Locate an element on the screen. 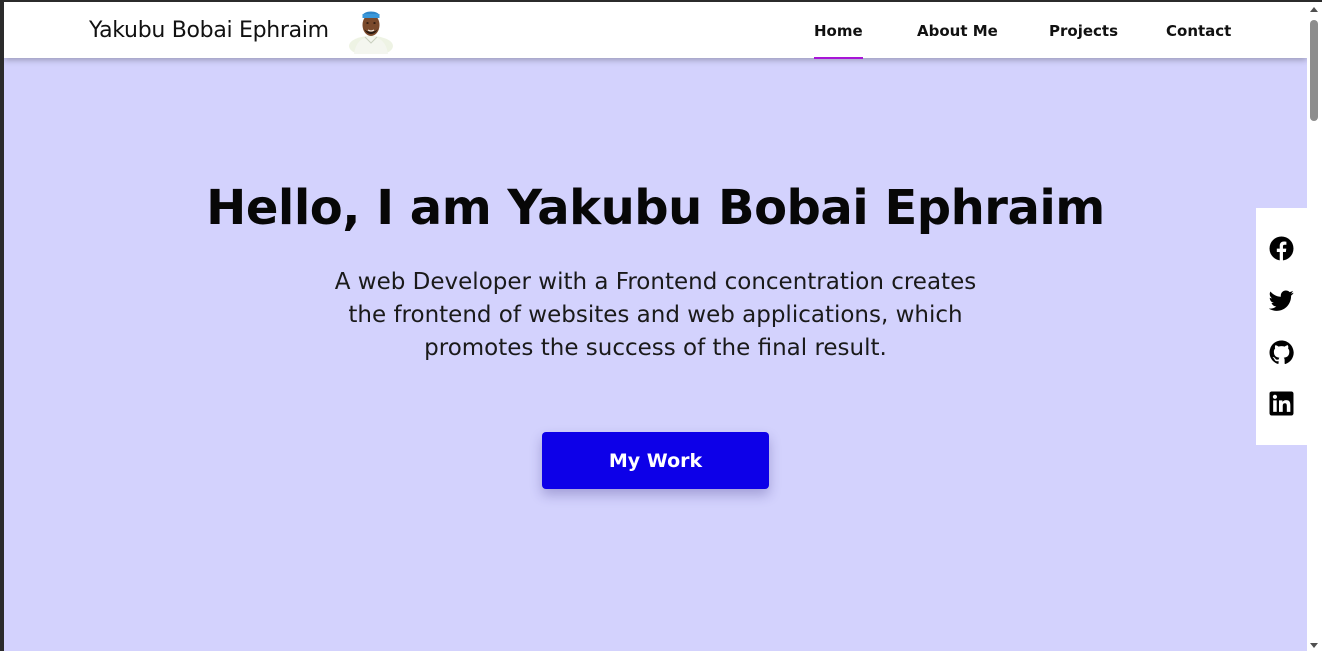  my-work-button: My Work is located at coordinates (655, 460).